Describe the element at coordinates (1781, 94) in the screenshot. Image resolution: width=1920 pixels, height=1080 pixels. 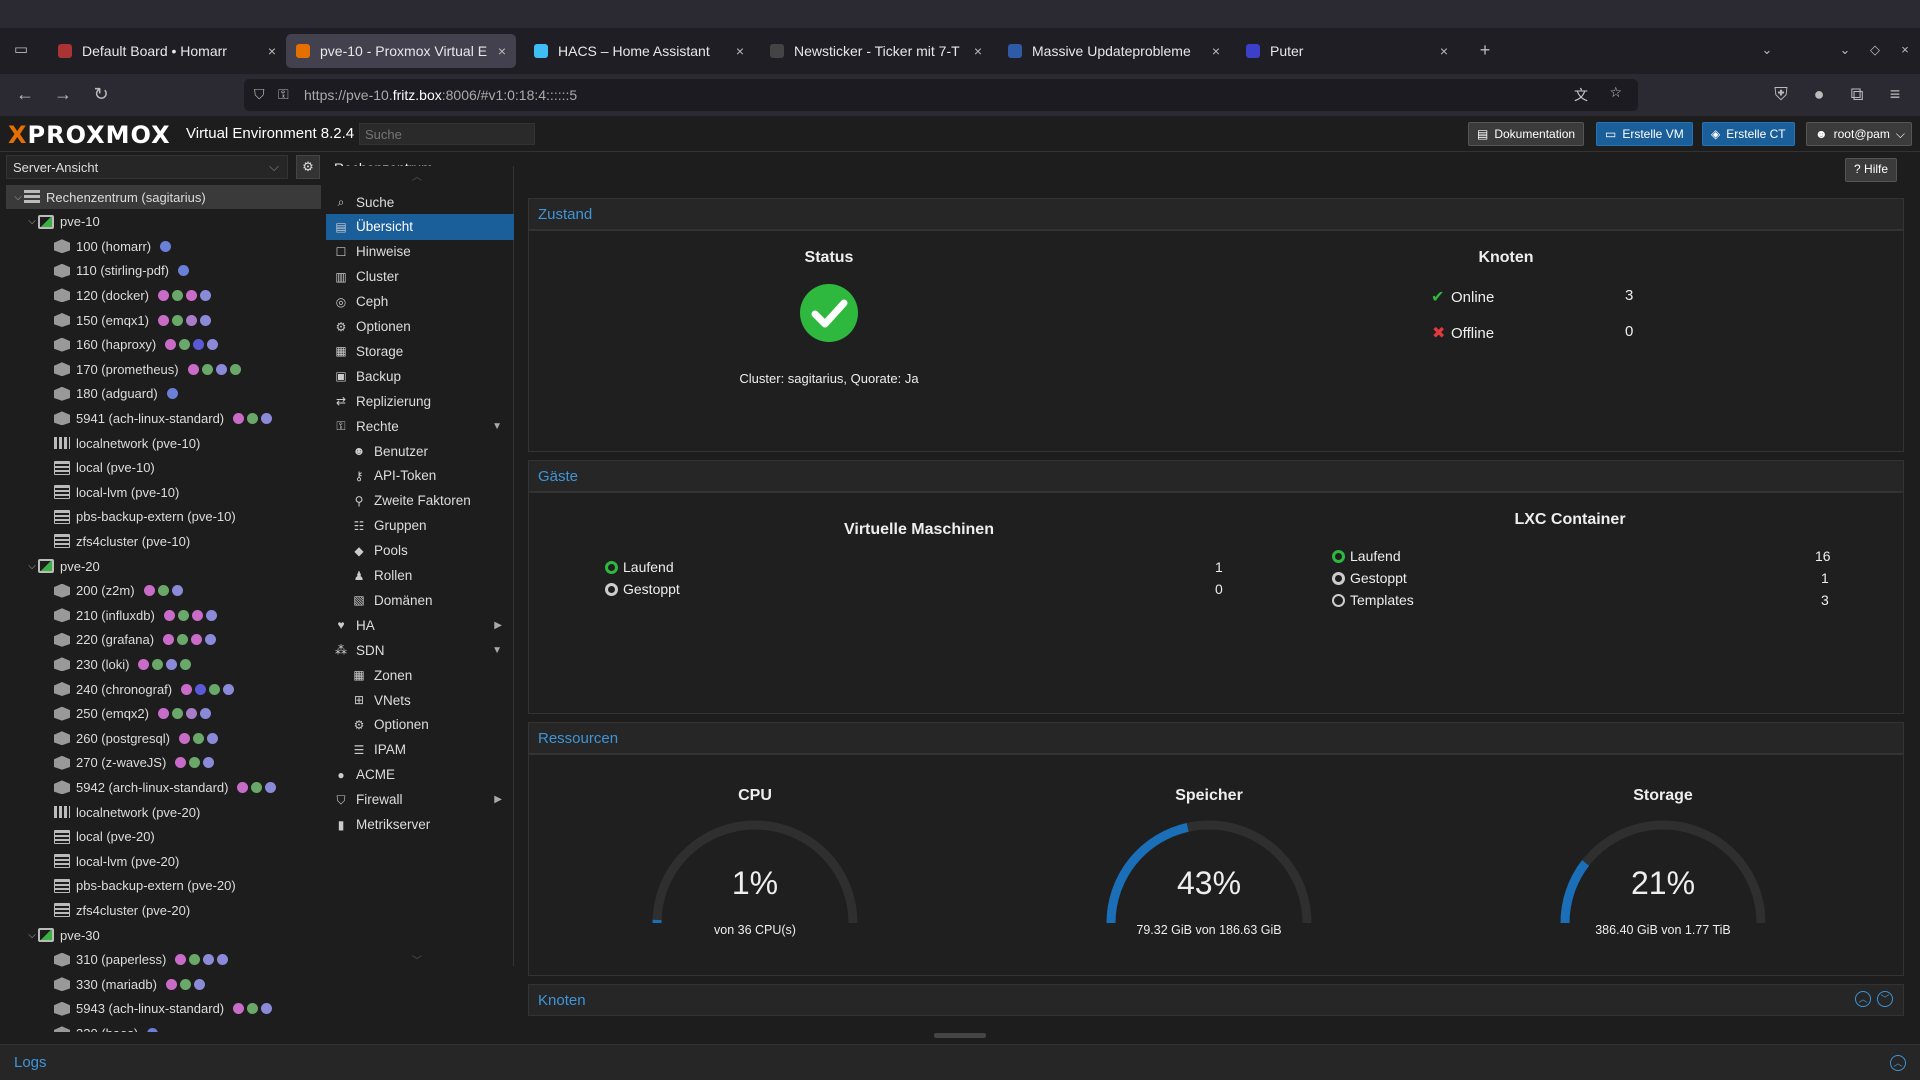
I see `pocket-icon: ⛨` at that location.